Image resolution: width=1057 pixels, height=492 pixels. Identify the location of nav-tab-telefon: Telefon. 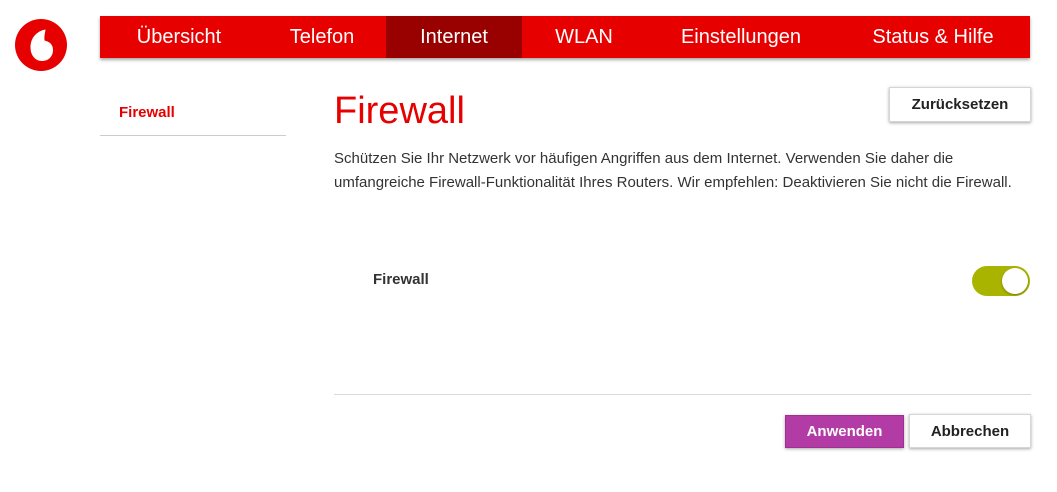
(322, 37).